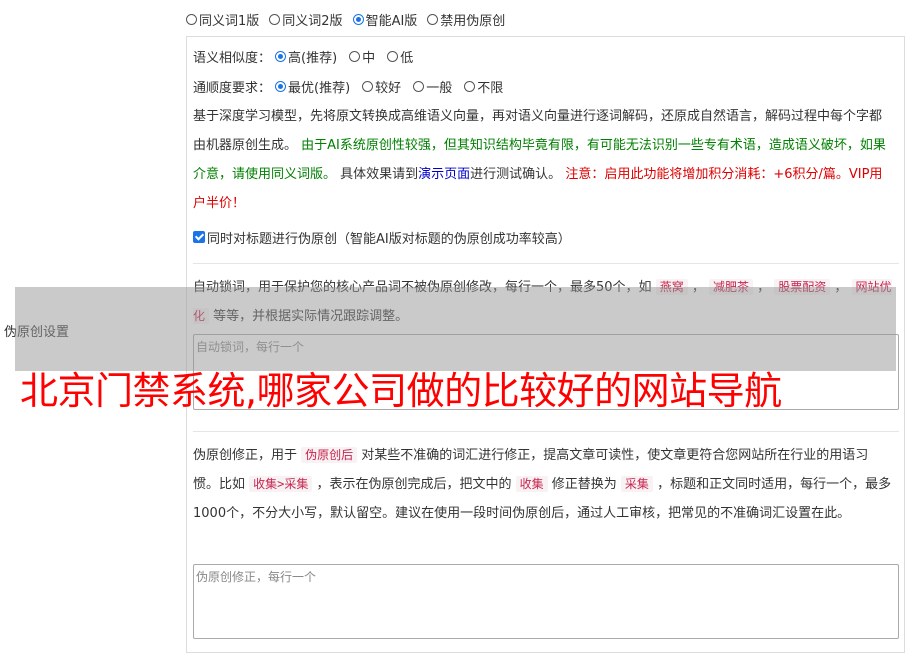 This screenshot has width=911, height=658. What do you see at coordinates (401, 391) in the screenshot?
I see `overlay-banner-text: 北京门禁系统,哪家公司做的比较好的网站导航` at bounding box center [401, 391].